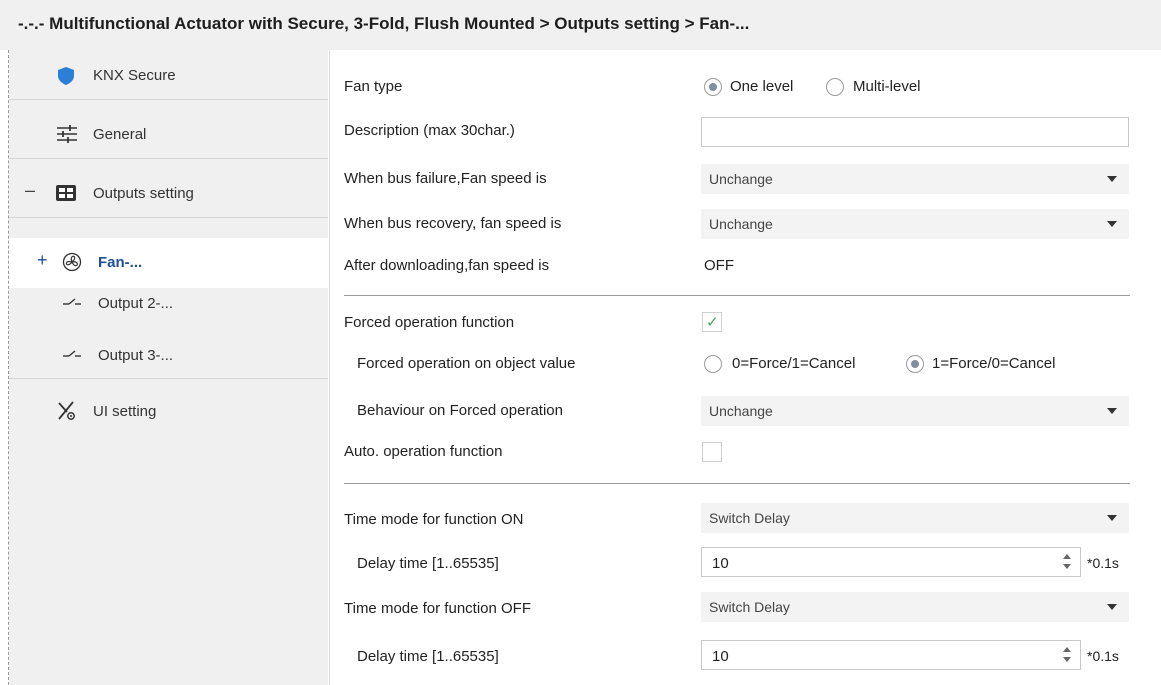 This screenshot has height=685, width=1161. I want to click on checkmark-icon: ✓, so click(712, 322).